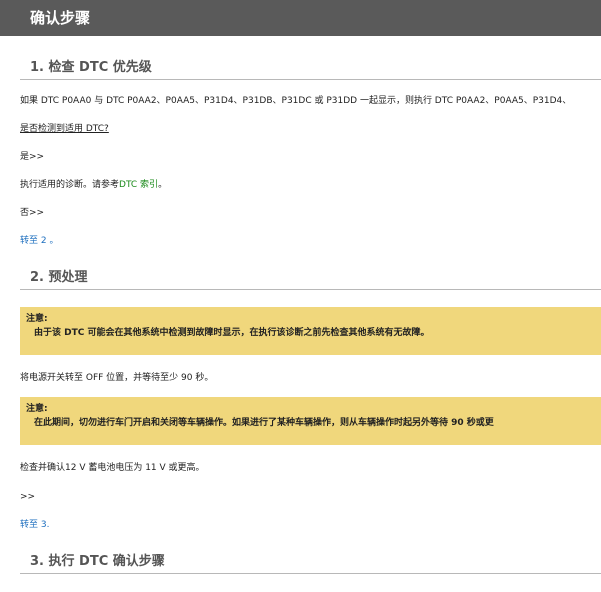 The width and height of the screenshot is (601, 592). Describe the element at coordinates (32, 157) in the screenshot. I see `step1-yes-label: 是>>` at that location.